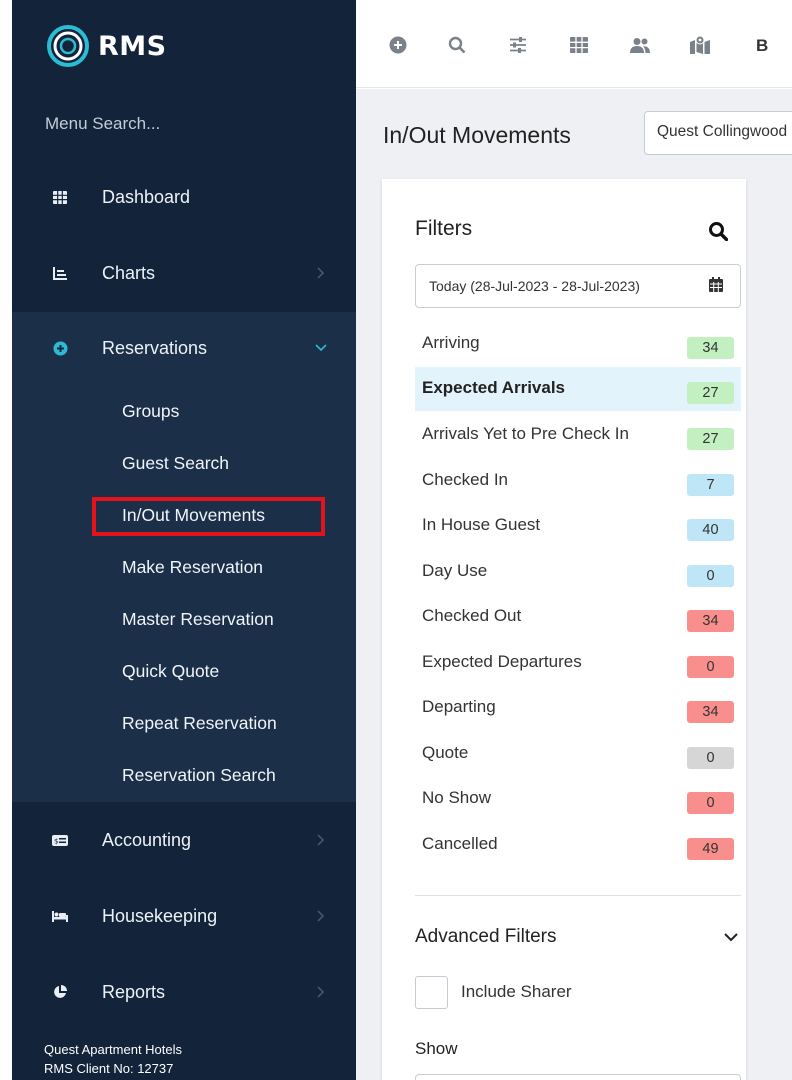 This screenshot has height=1080, width=792. I want to click on toolbar-trailing-item: B, so click(762, 46).